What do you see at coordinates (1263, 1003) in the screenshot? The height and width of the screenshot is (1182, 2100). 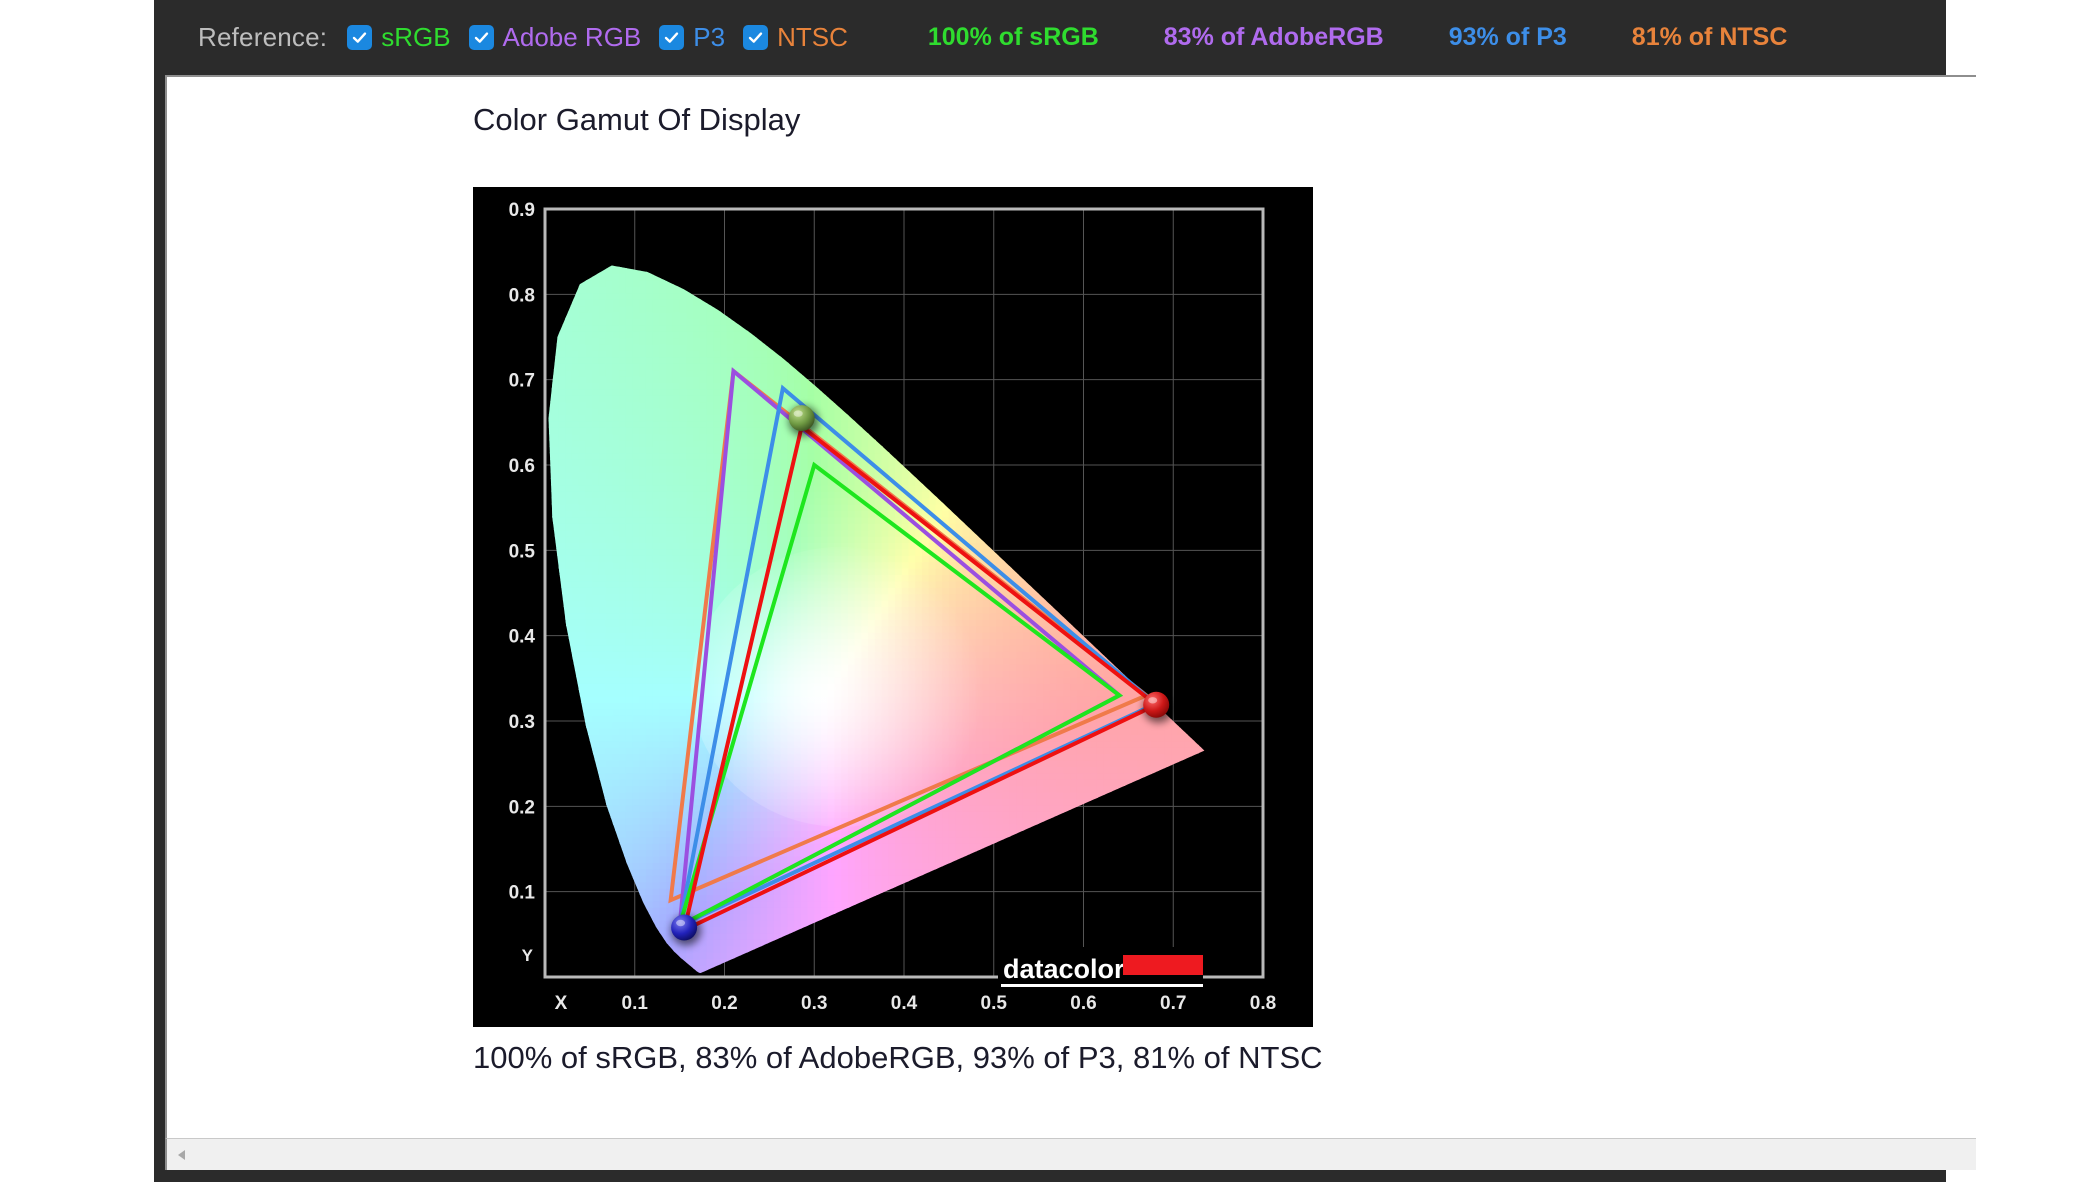 I see `x-tick-label: 0.8` at bounding box center [1263, 1003].